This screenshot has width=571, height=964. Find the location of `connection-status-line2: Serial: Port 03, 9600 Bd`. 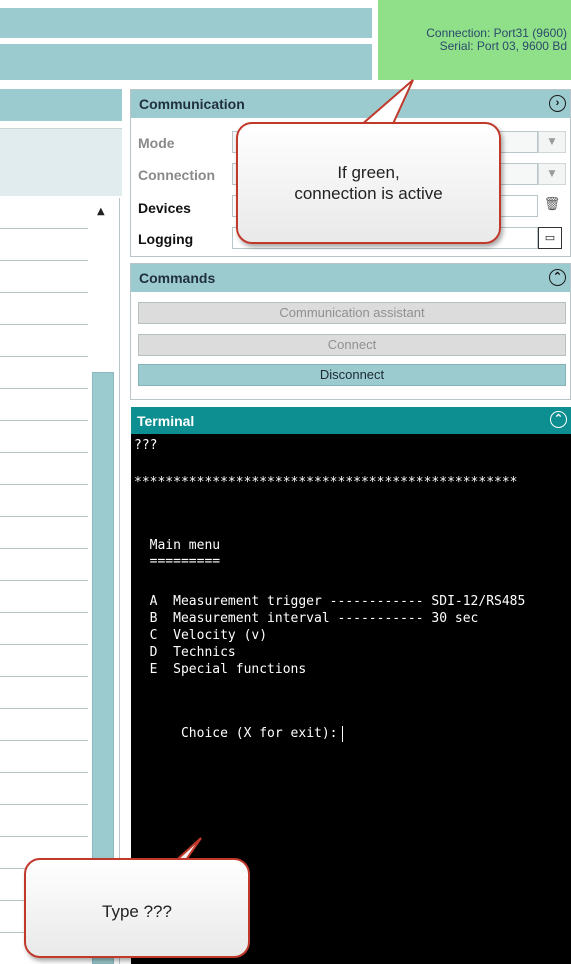

connection-status-line2: Serial: Port 03, 9600 Bd is located at coordinates (503, 46).